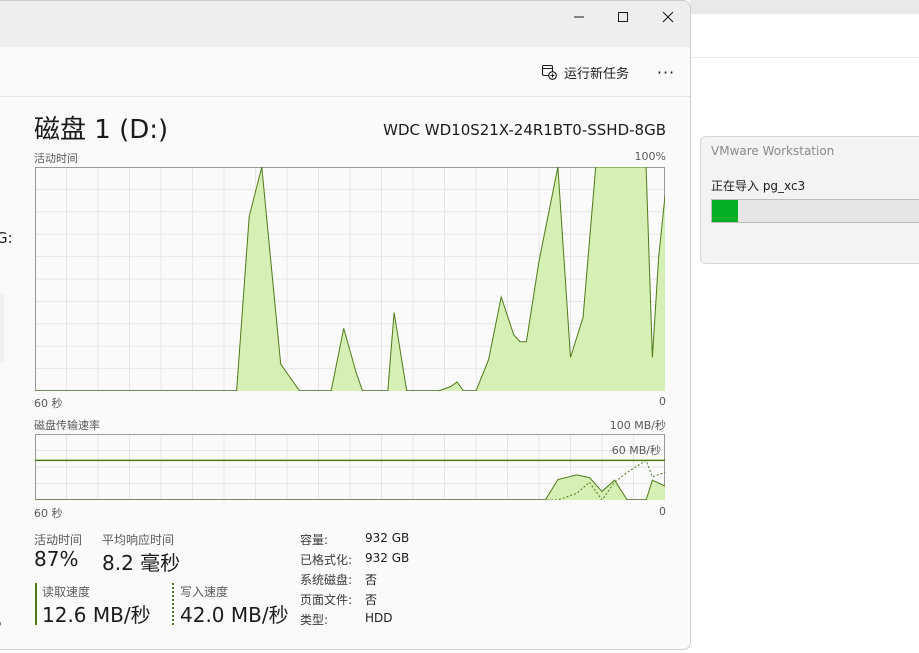 This screenshot has height=653, width=919. I want to click on more-options-button: ···, so click(666, 72).